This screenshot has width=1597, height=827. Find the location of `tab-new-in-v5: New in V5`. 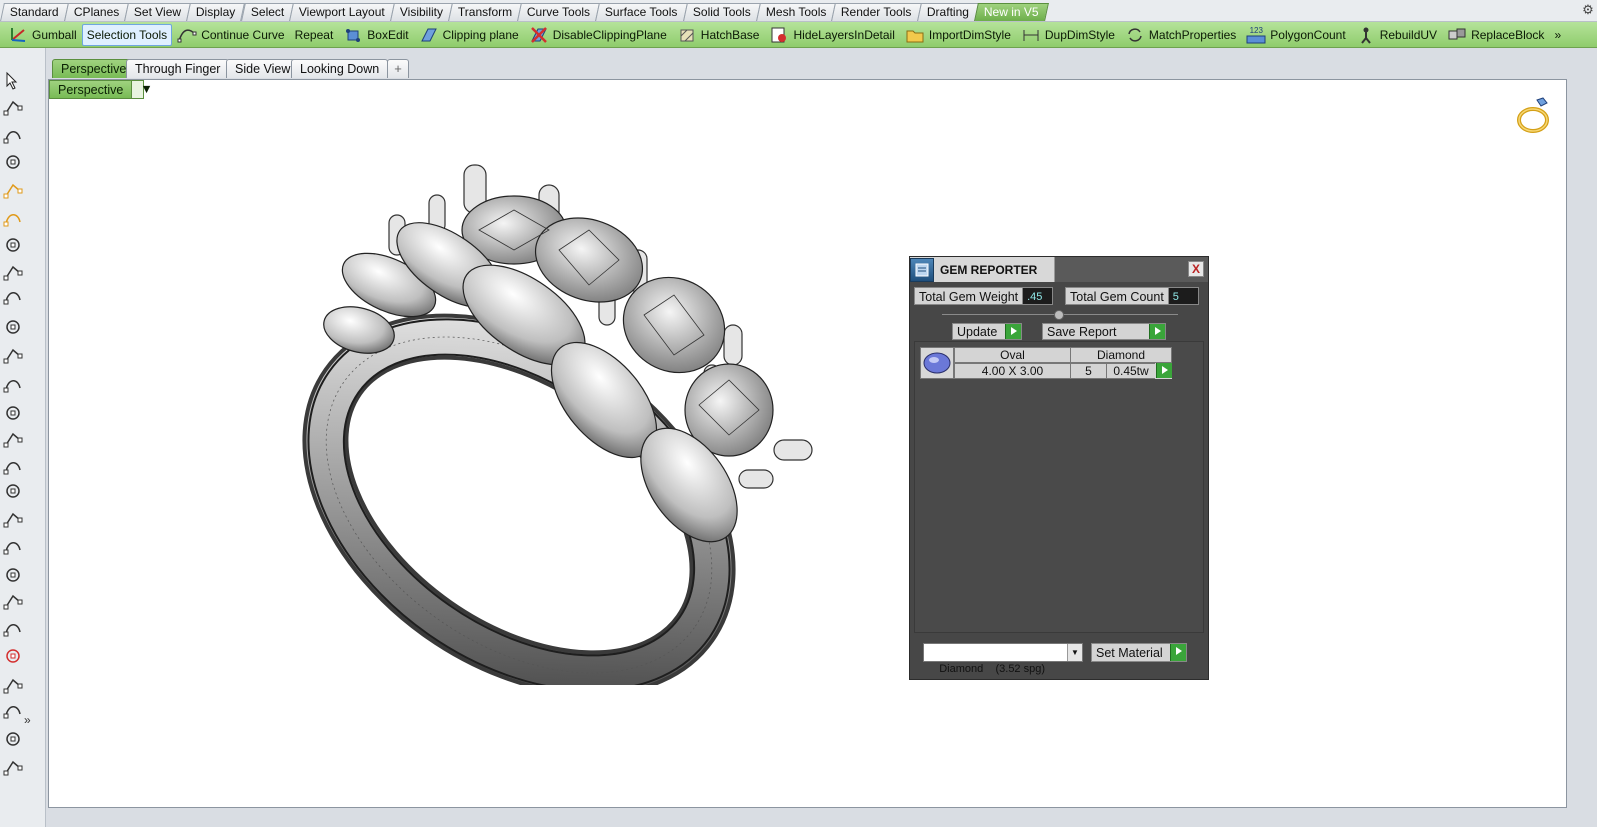

tab-new-in-v5: New in V5 is located at coordinates (1011, 12).